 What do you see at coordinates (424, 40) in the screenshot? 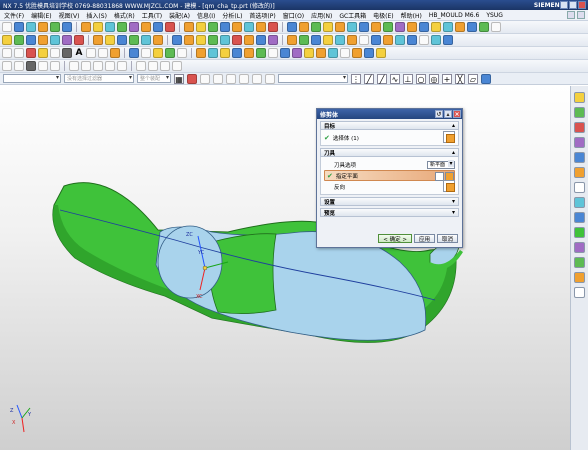
I see `cube-white-icon` at bounding box center [424, 40].